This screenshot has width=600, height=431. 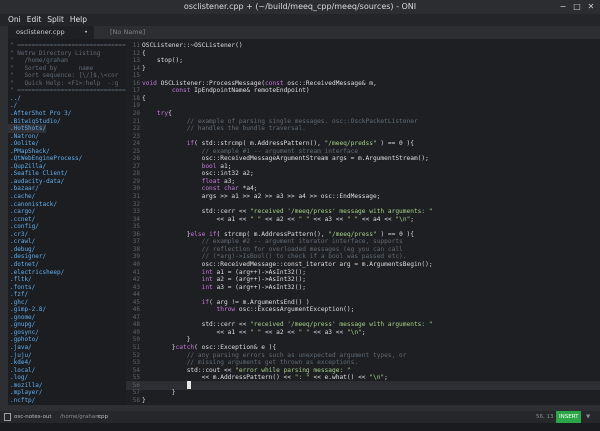 What do you see at coordinates (21, 400) in the screenshot?
I see `file-tree-item: .ncftp/` at bounding box center [21, 400].